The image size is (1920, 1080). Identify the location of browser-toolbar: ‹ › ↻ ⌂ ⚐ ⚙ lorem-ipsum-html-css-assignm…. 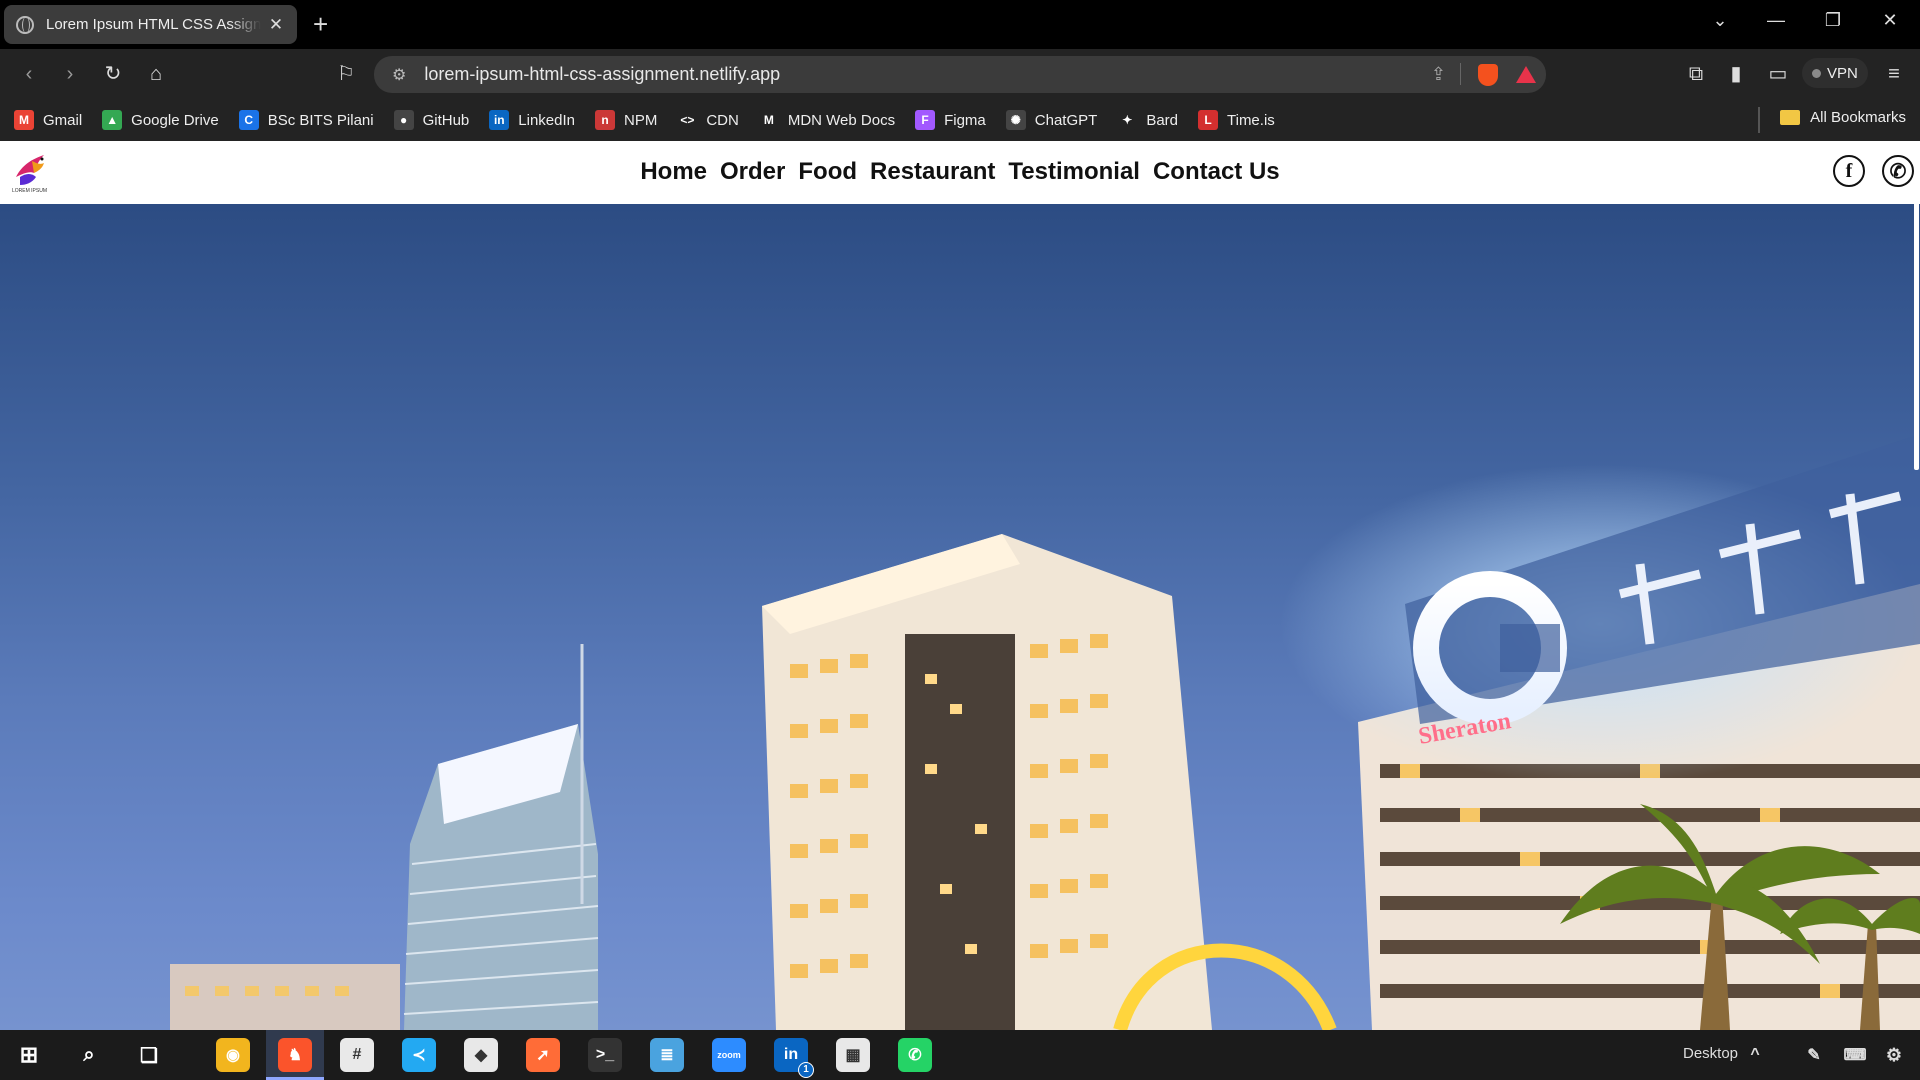
(960, 74).